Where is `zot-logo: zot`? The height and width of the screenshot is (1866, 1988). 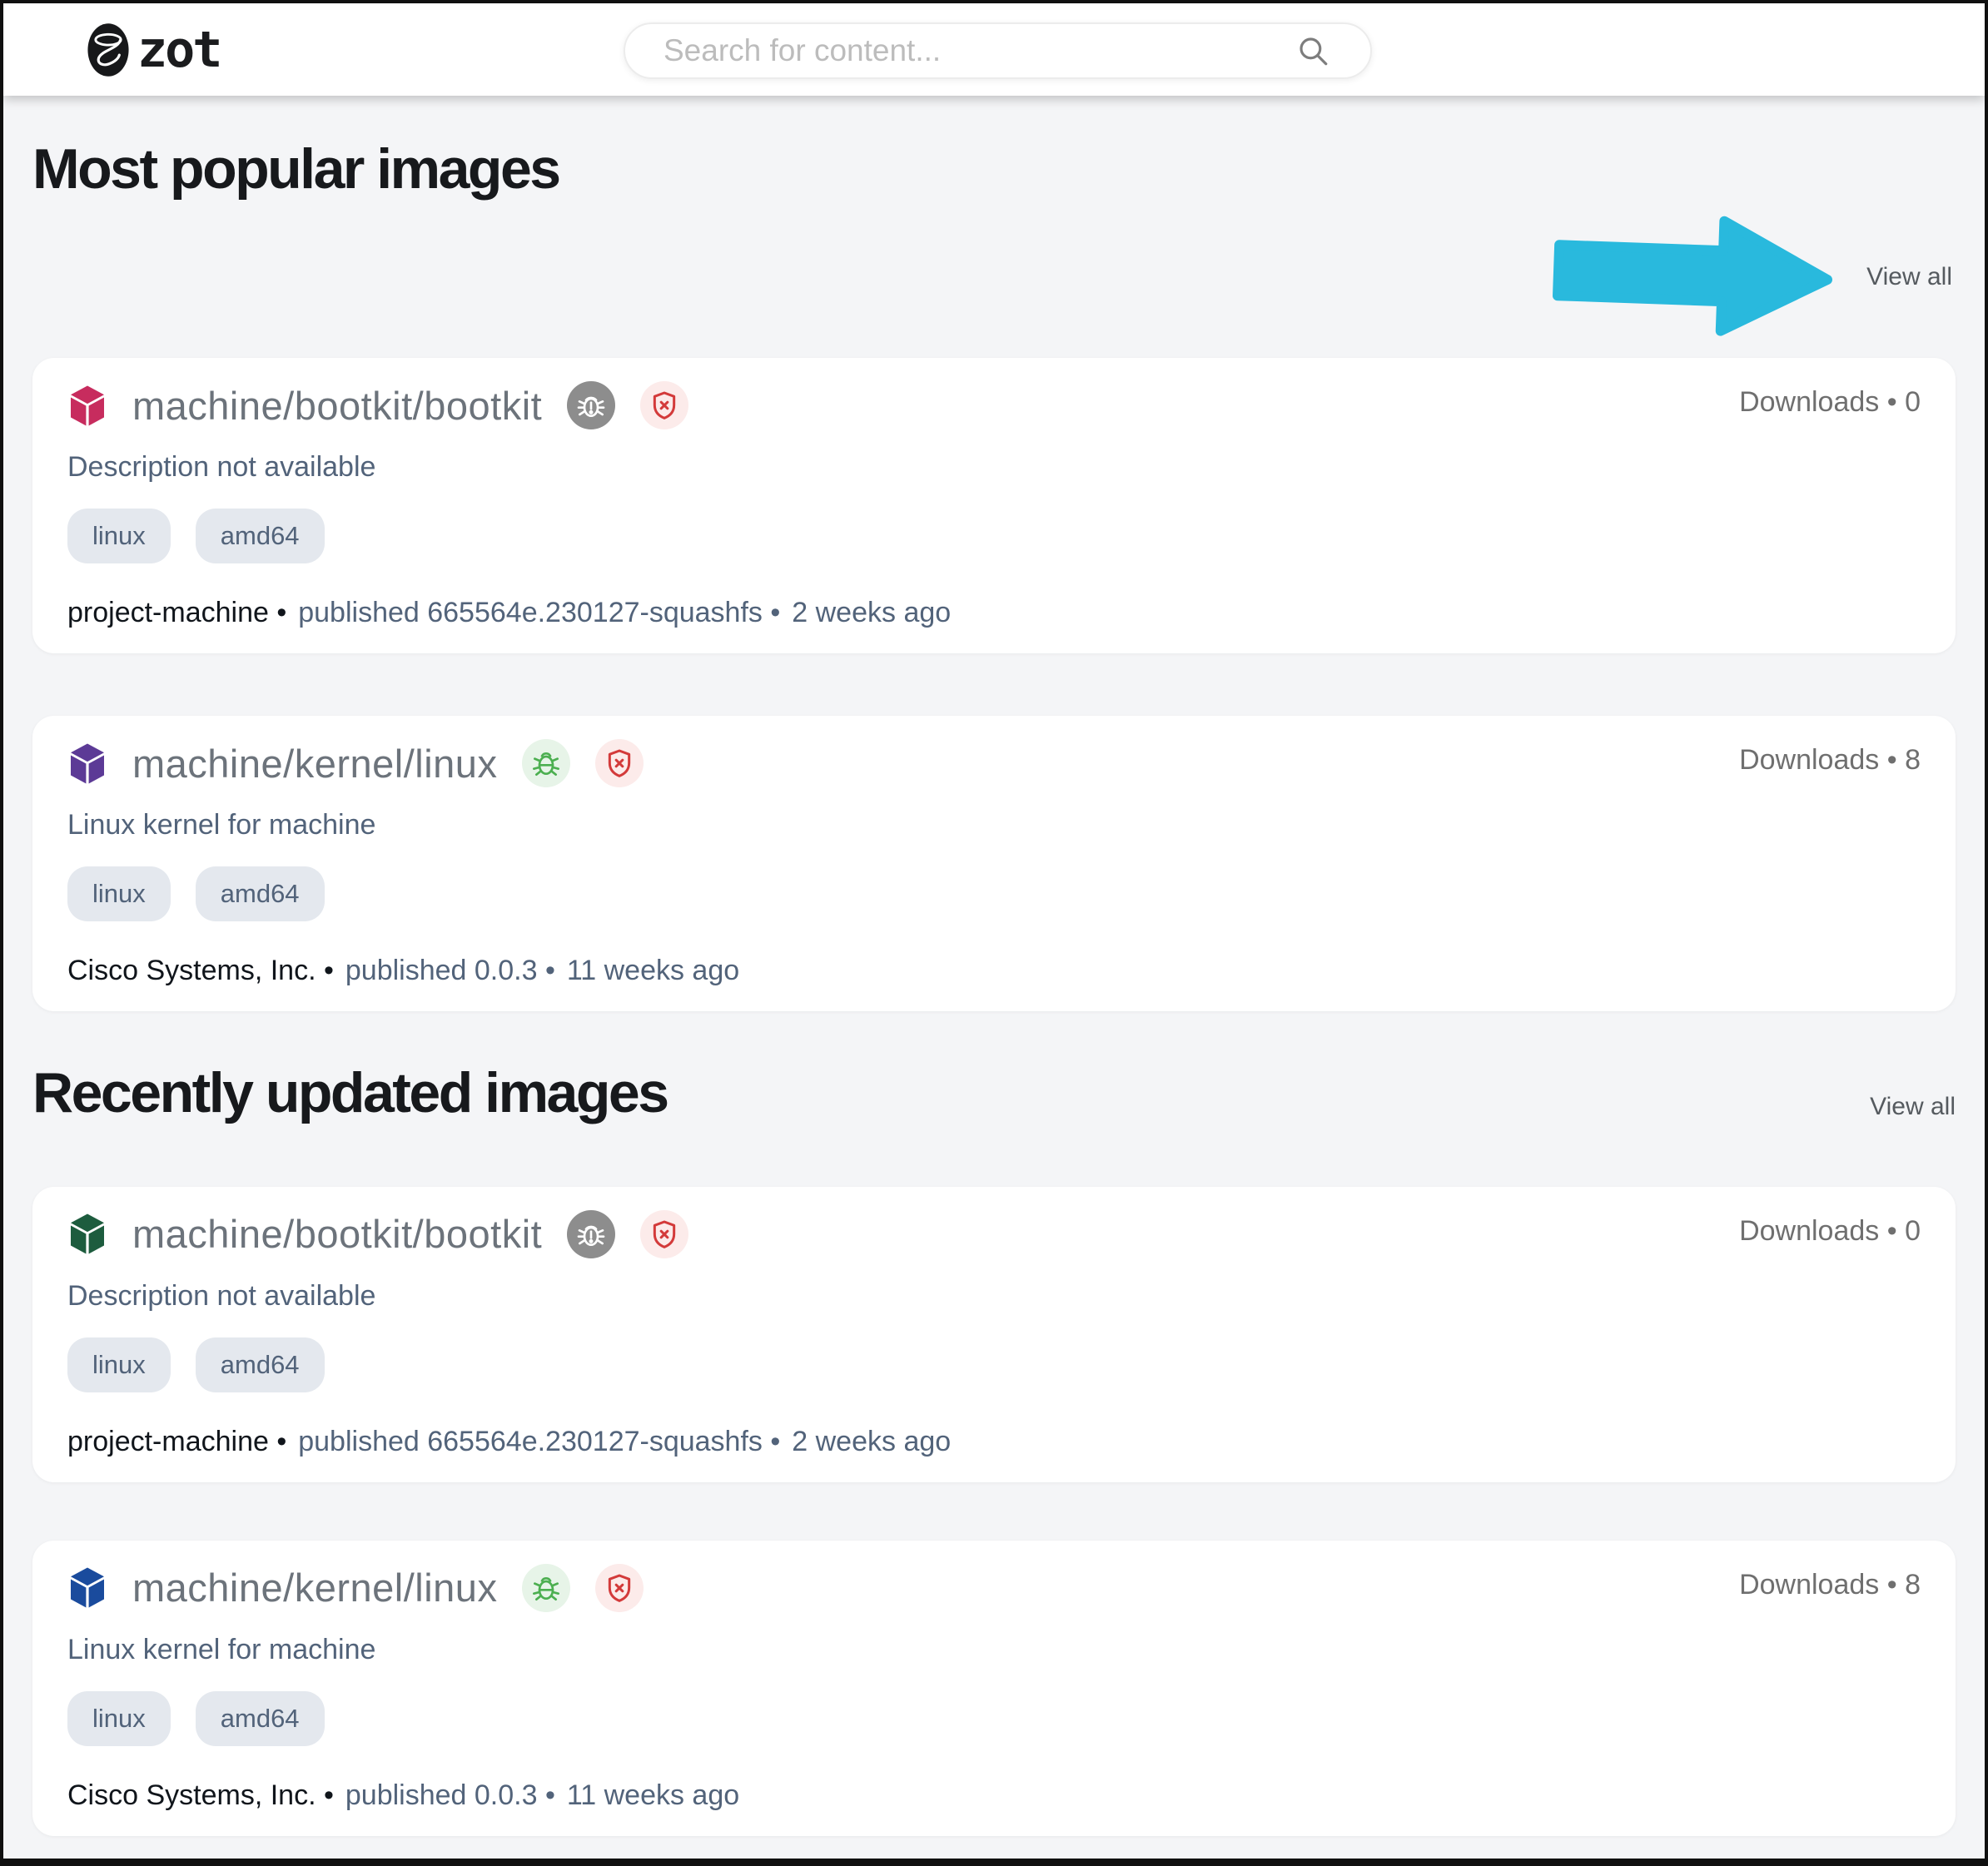 zot-logo: zot is located at coordinates (154, 50).